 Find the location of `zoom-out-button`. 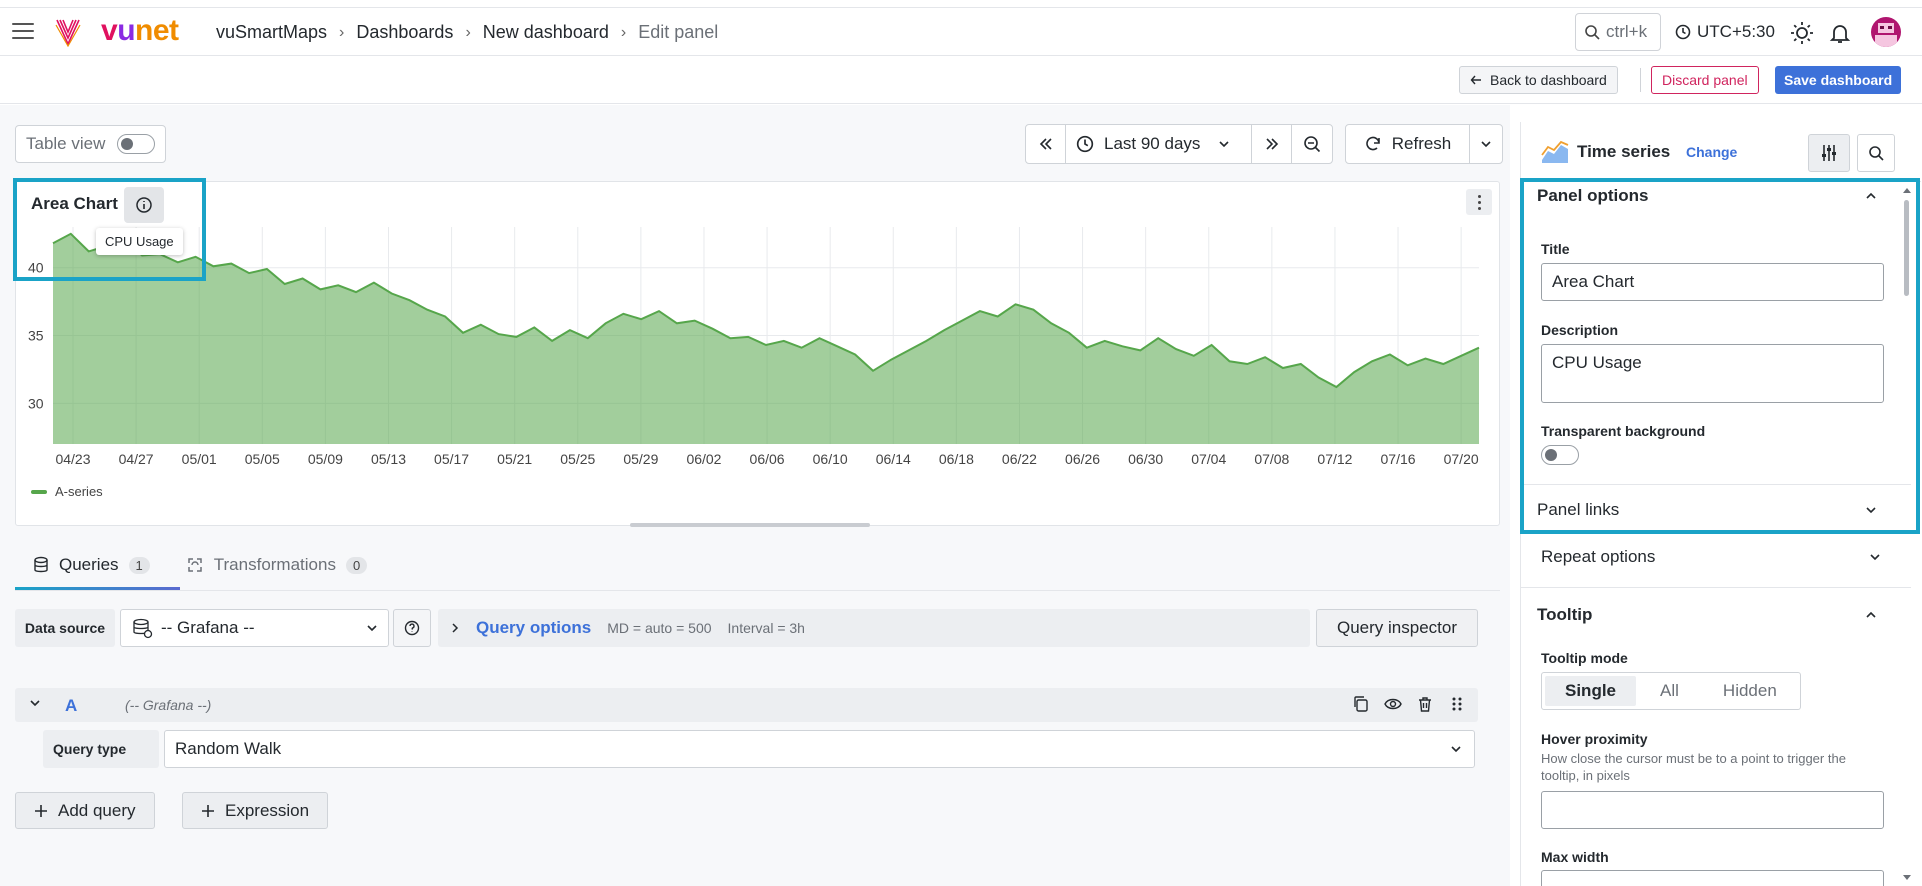

zoom-out-button is located at coordinates (1312, 144).